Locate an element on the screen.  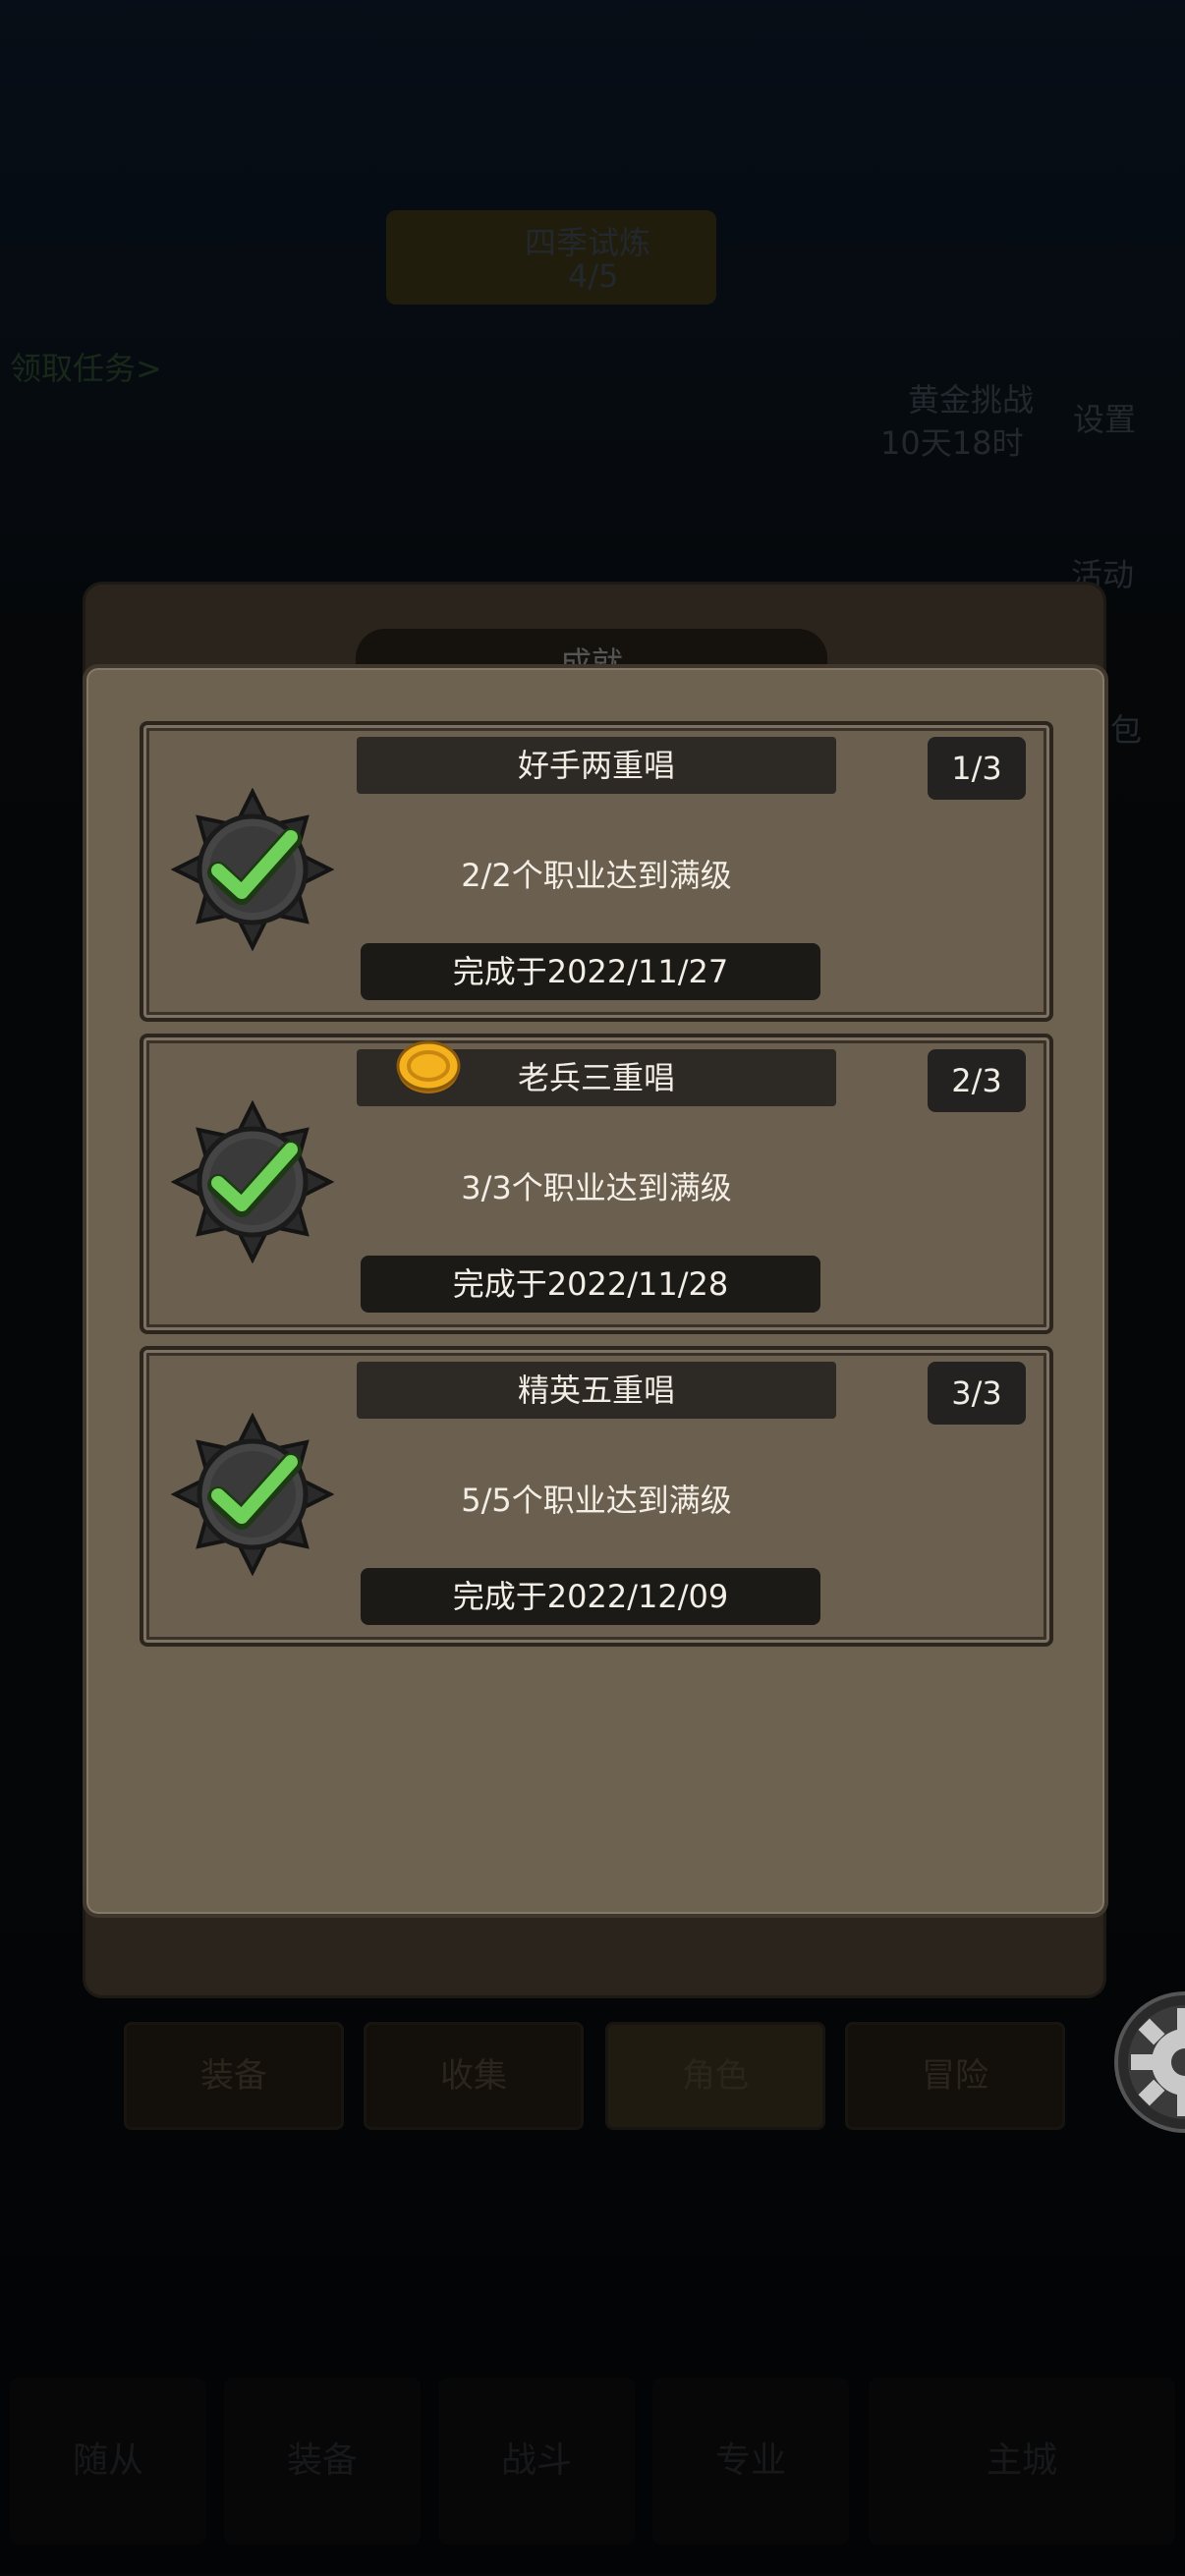
achievement-description: 3/3个职业达到满级 is located at coordinates (596, 1187).